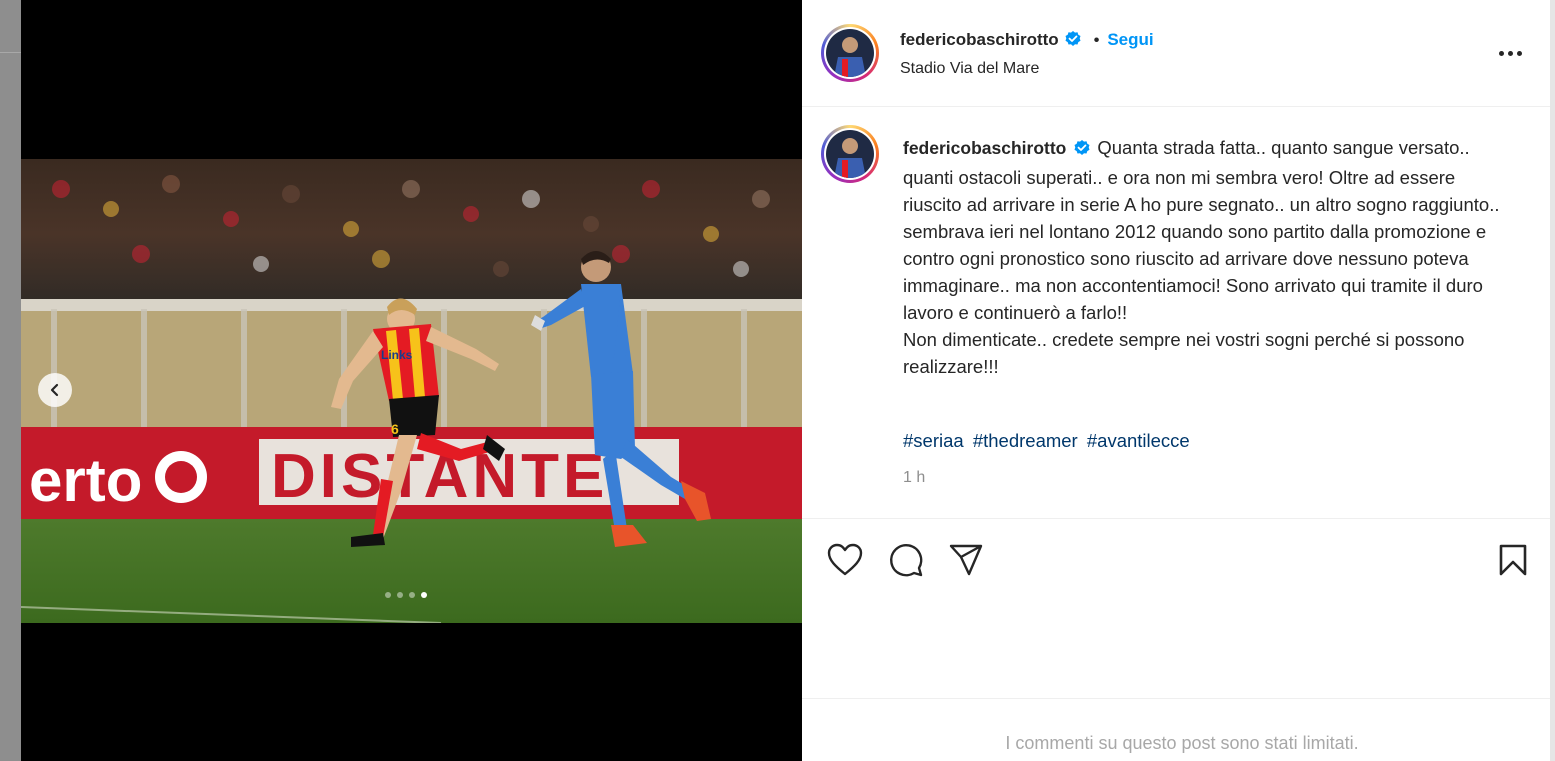 The height and width of the screenshot is (761, 1555). I want to click on hashtags: #seriaa #thedreamer #avantilecce, so click(1048, 441).